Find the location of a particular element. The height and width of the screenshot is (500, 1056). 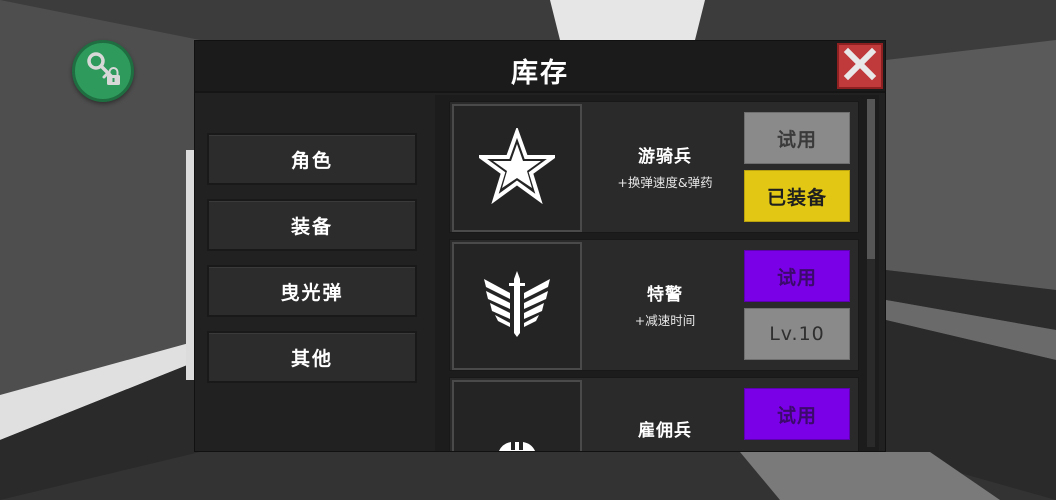

key-lock-badge is located at coordinates (103, 71).